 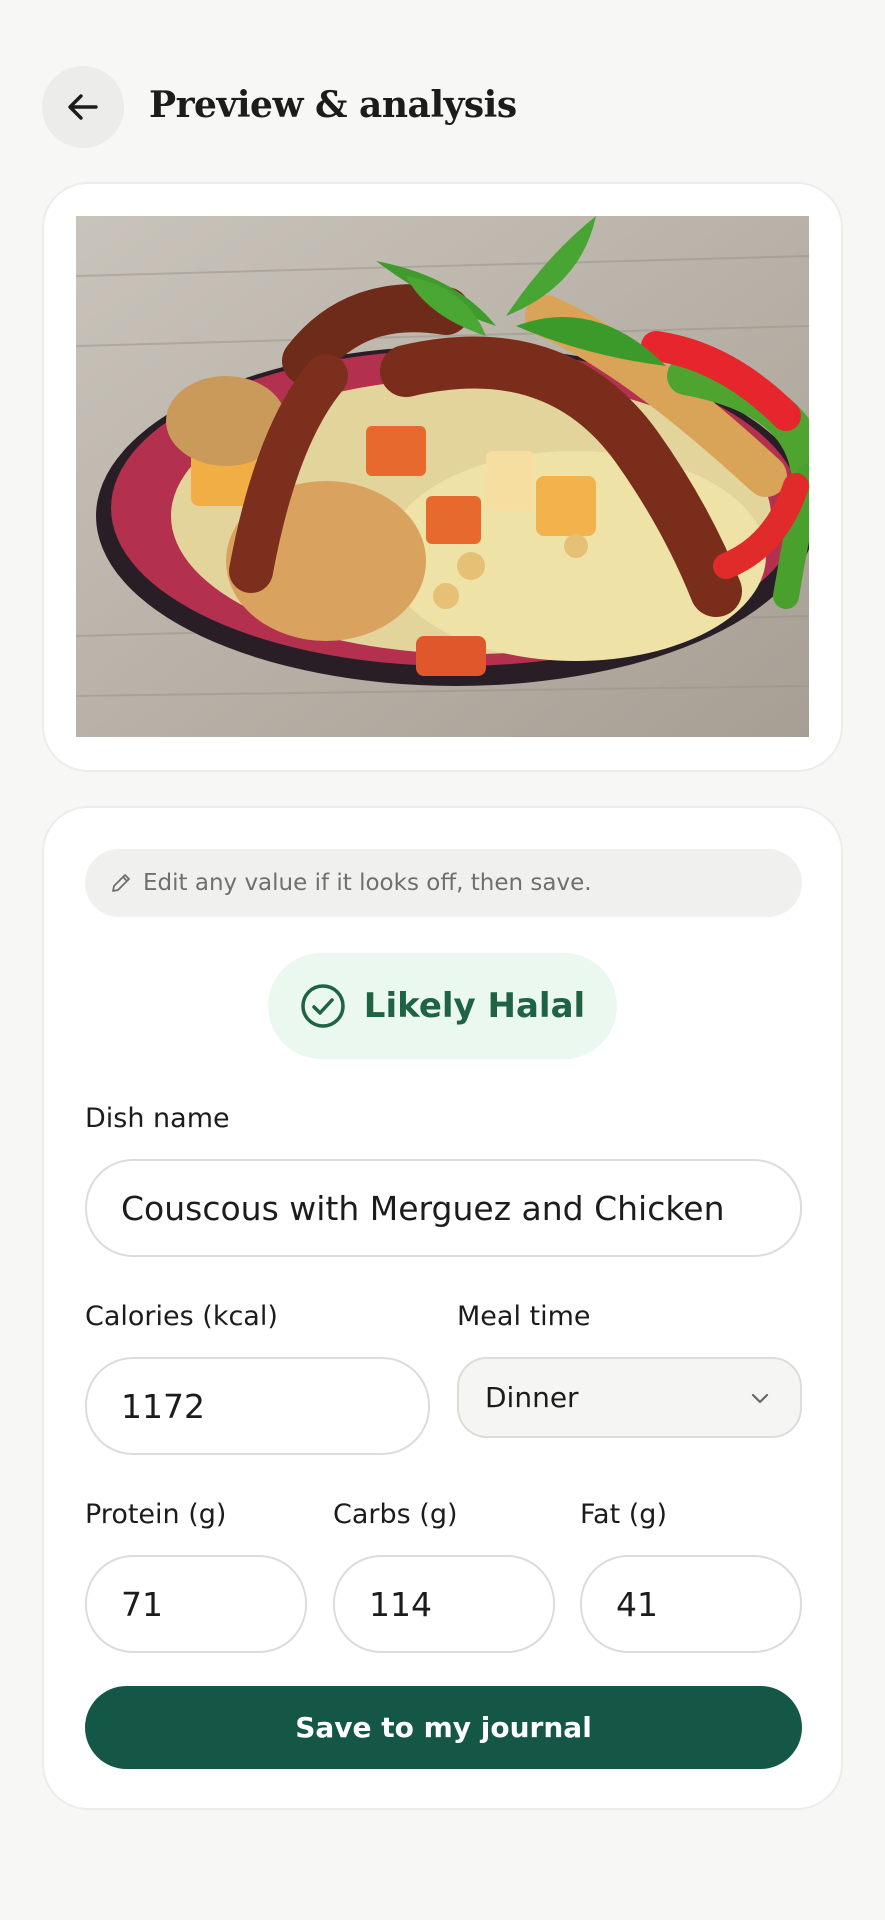 What do you see at coordinates (257, 1406) in the screenshot?
I see `calories-input: 1172` at bounding box center [257, 1406].